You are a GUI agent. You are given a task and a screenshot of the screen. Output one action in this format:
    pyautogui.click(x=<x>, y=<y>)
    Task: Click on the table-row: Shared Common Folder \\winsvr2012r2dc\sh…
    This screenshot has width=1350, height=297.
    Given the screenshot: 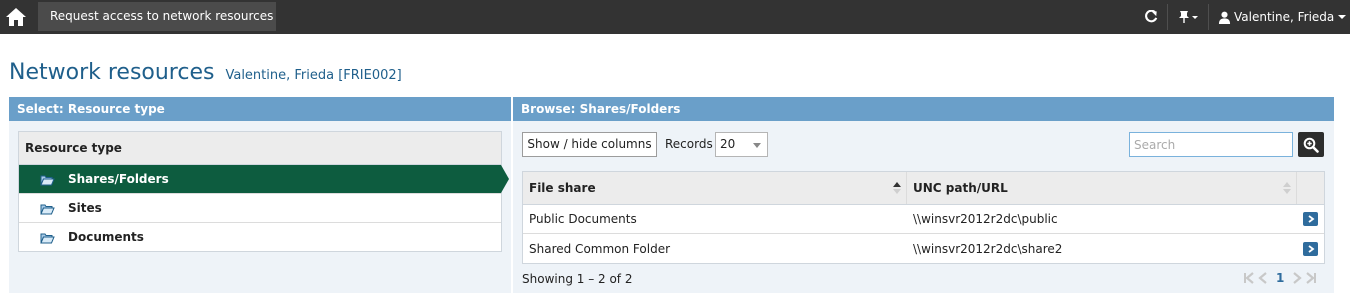 What is the action you would take?
    pyautogui.click(x=923, y=248)
    